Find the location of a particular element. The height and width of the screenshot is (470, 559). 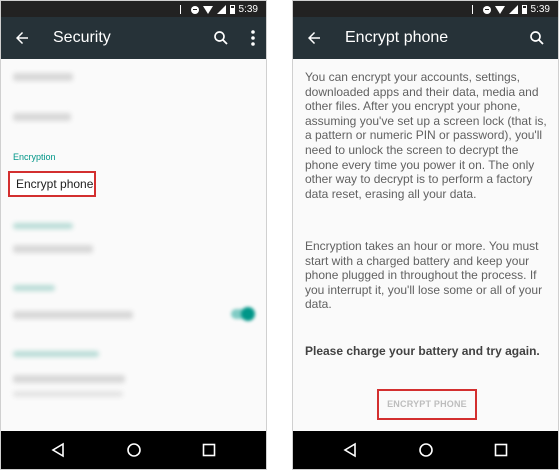

page-title: Security is located at coordinates (82, 37).